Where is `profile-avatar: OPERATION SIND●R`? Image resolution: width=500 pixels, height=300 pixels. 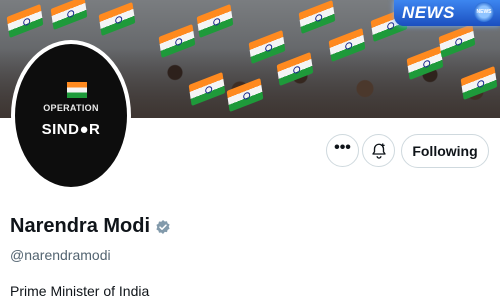
profile-avatar: OPERATION SIND●R is located at coordinates (71, 115).